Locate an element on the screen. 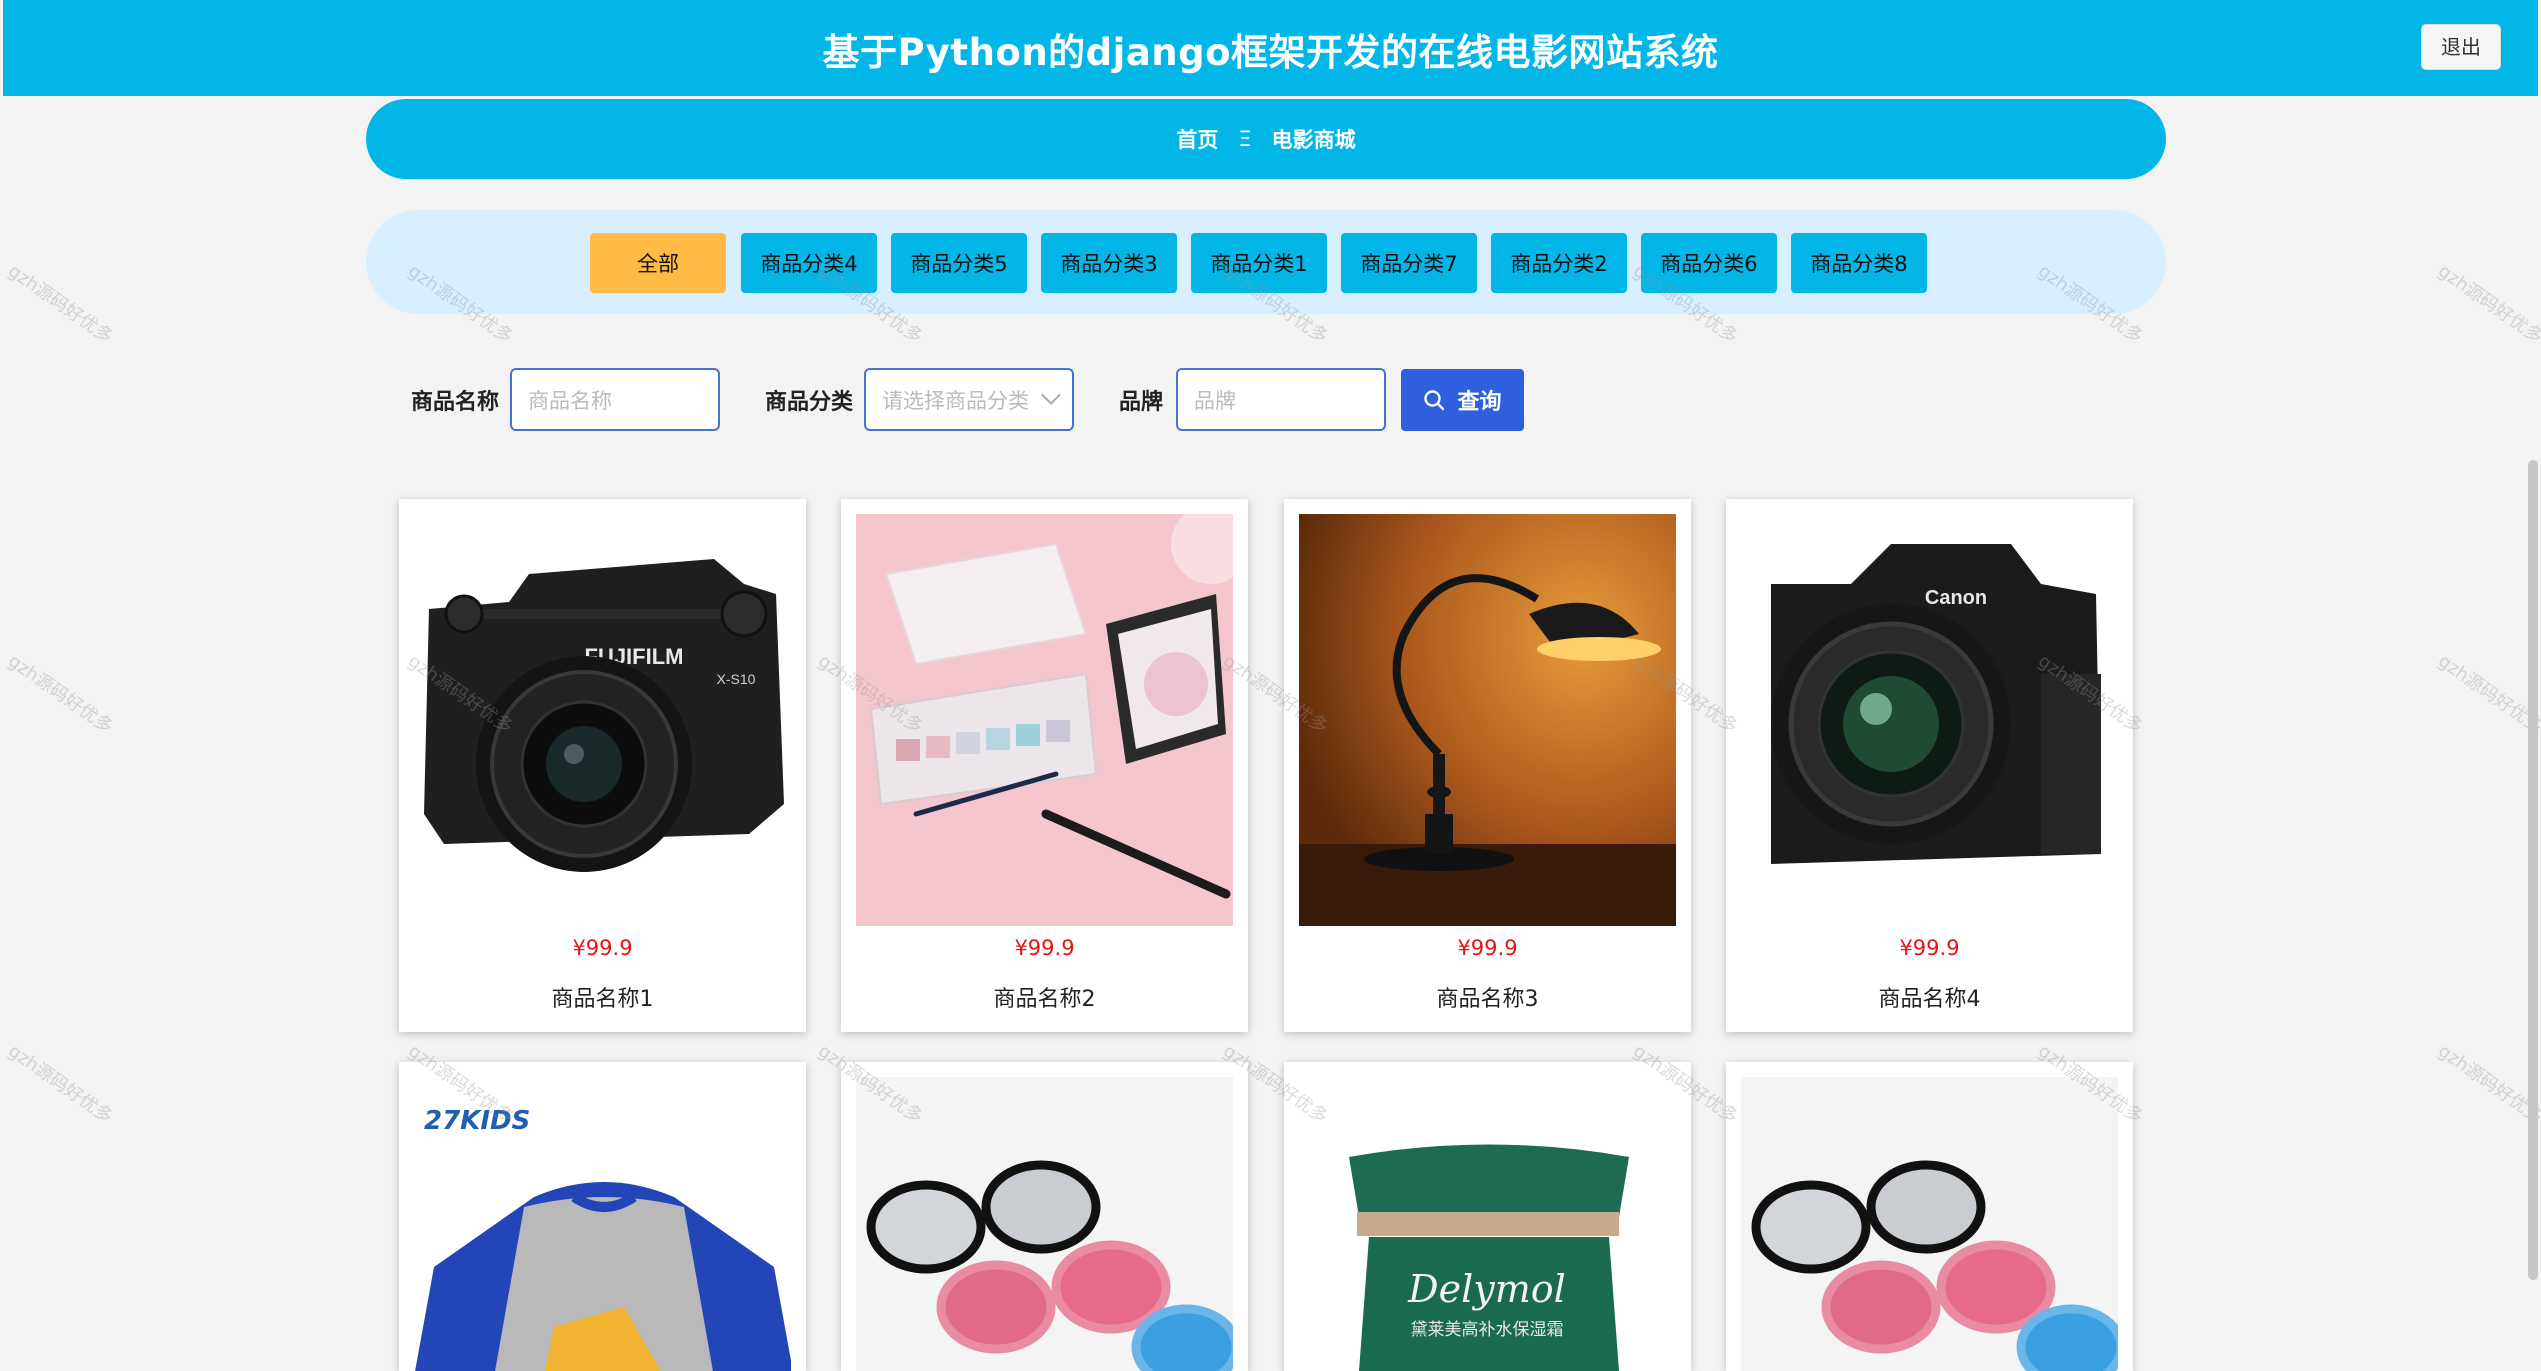 This screenshot has width=2541, height=1371. product-card: Delymol 黛莱美高补水保湿霜 is located at coordinates (1487, 1216).